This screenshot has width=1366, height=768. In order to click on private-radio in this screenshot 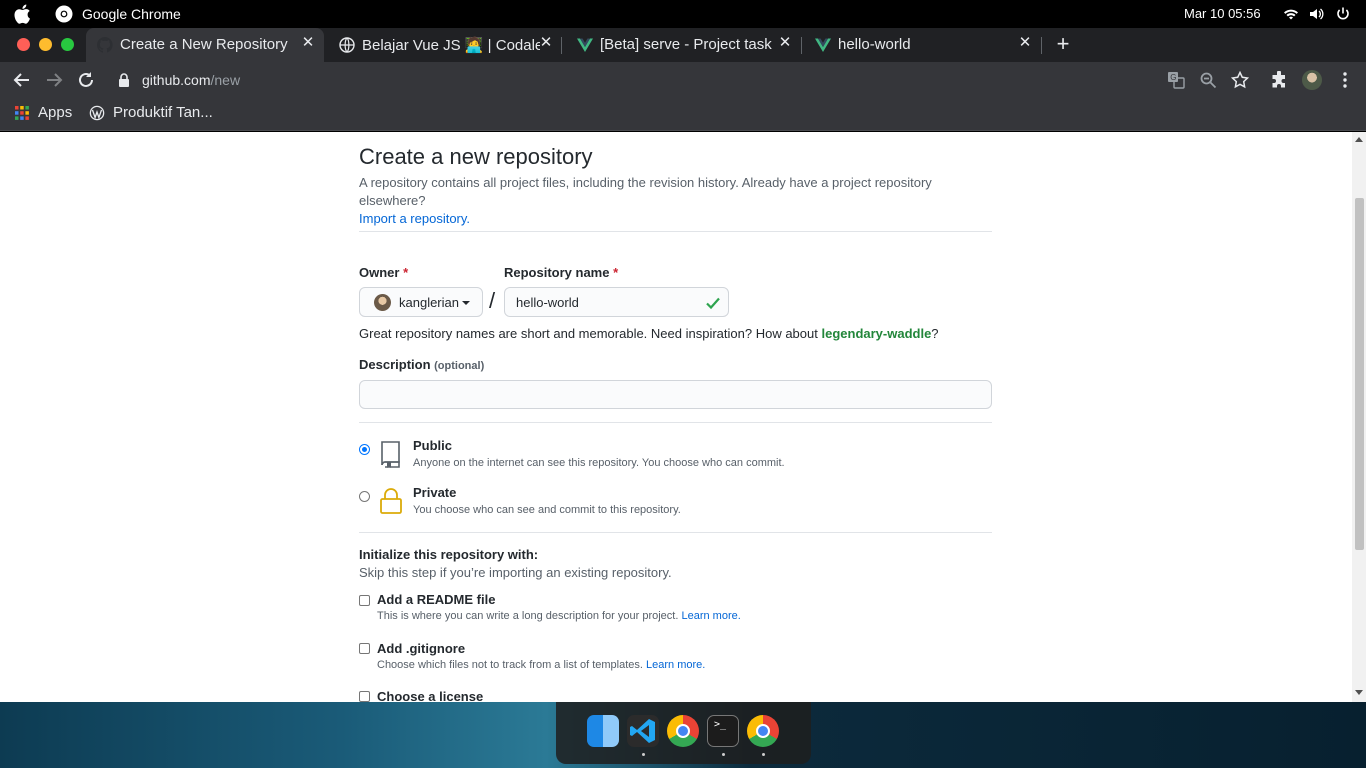, I will do `click(364, 496)`.